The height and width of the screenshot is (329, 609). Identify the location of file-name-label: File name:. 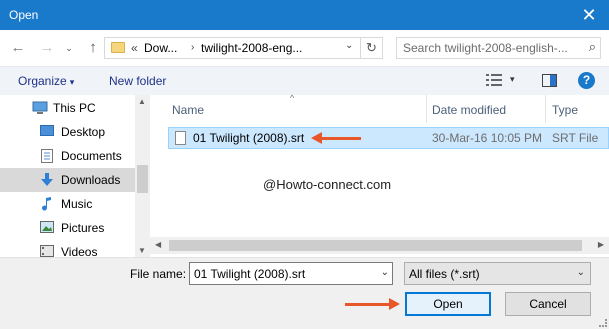
(158, 274).